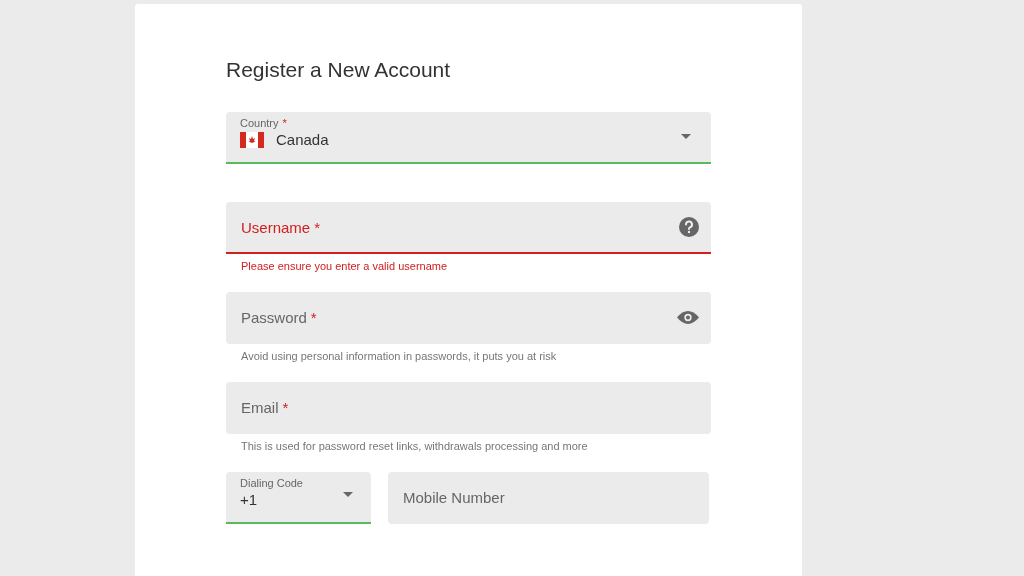 Image resolution: width=1024 pixels, height=576 pixels. What do you see at coordinates (548, 498) in the screenshot?
I see `mobile-number-field: Mobile Number` at bounding box center [548, 498].